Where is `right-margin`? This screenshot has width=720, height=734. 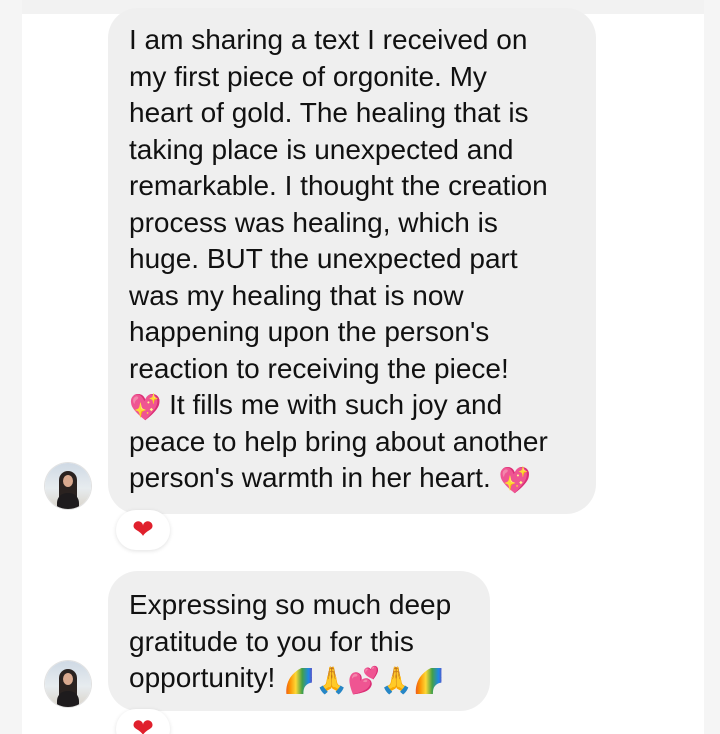
right-margin is located at coordinates (712, 367).